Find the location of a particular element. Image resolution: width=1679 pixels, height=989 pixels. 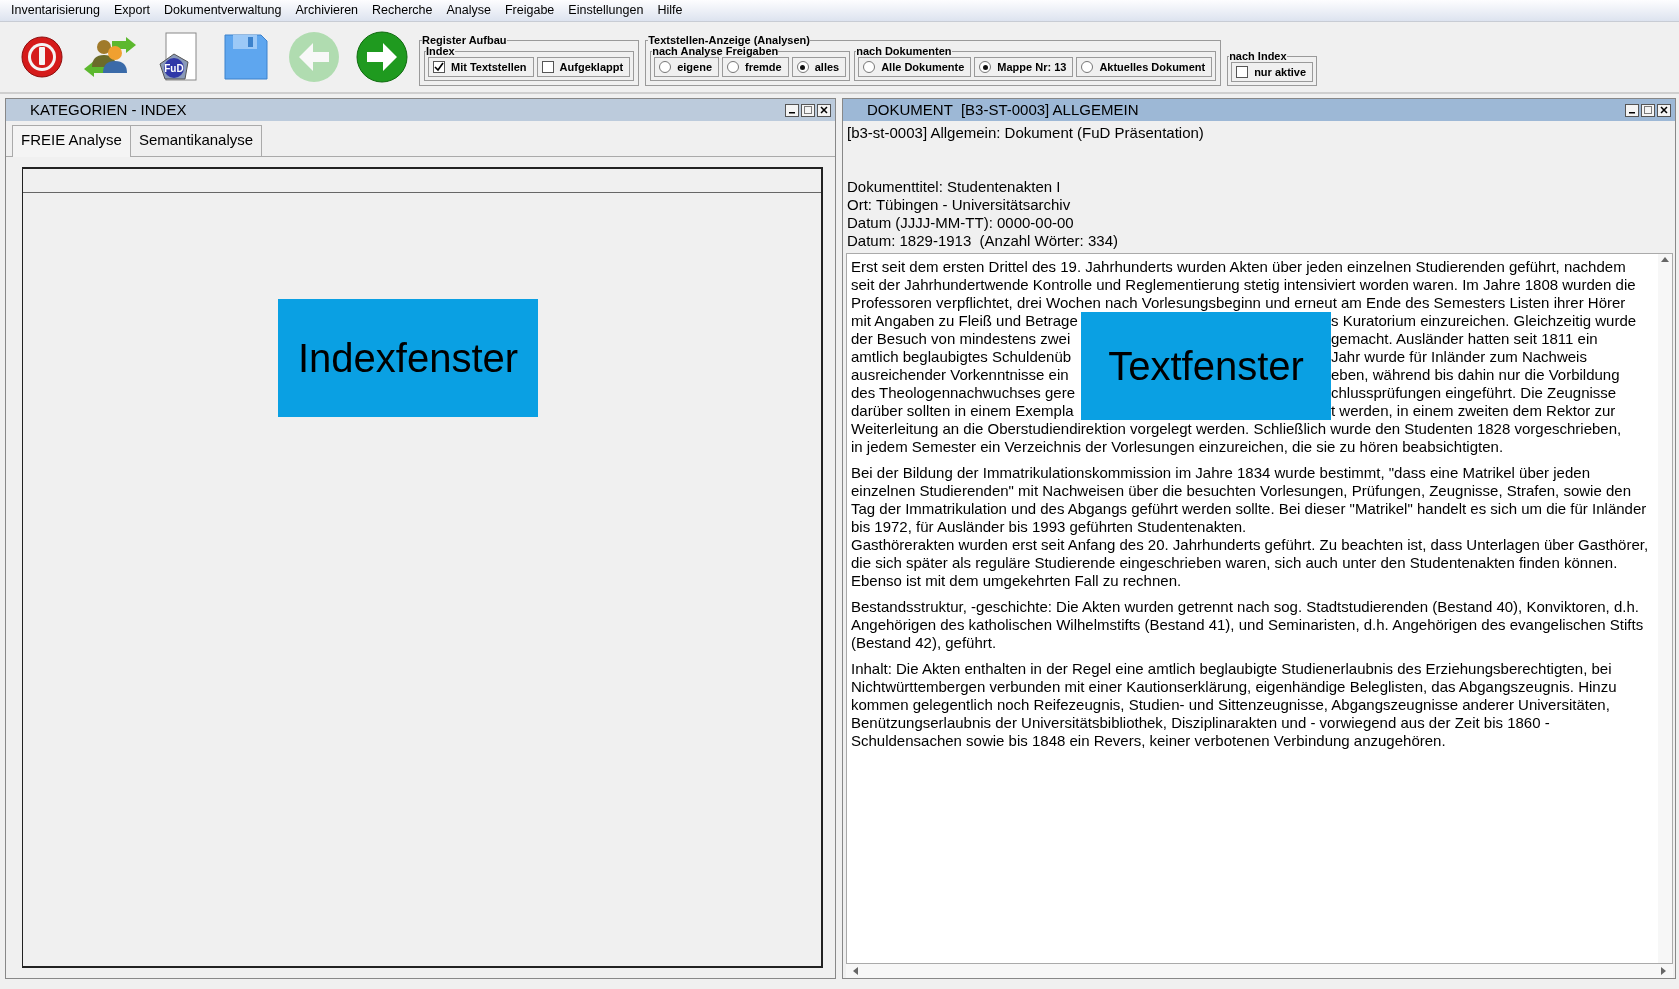

text-fragment: gemacht. Ausländer hatten seit 1811 ein is located at coordinates (1465, 339).